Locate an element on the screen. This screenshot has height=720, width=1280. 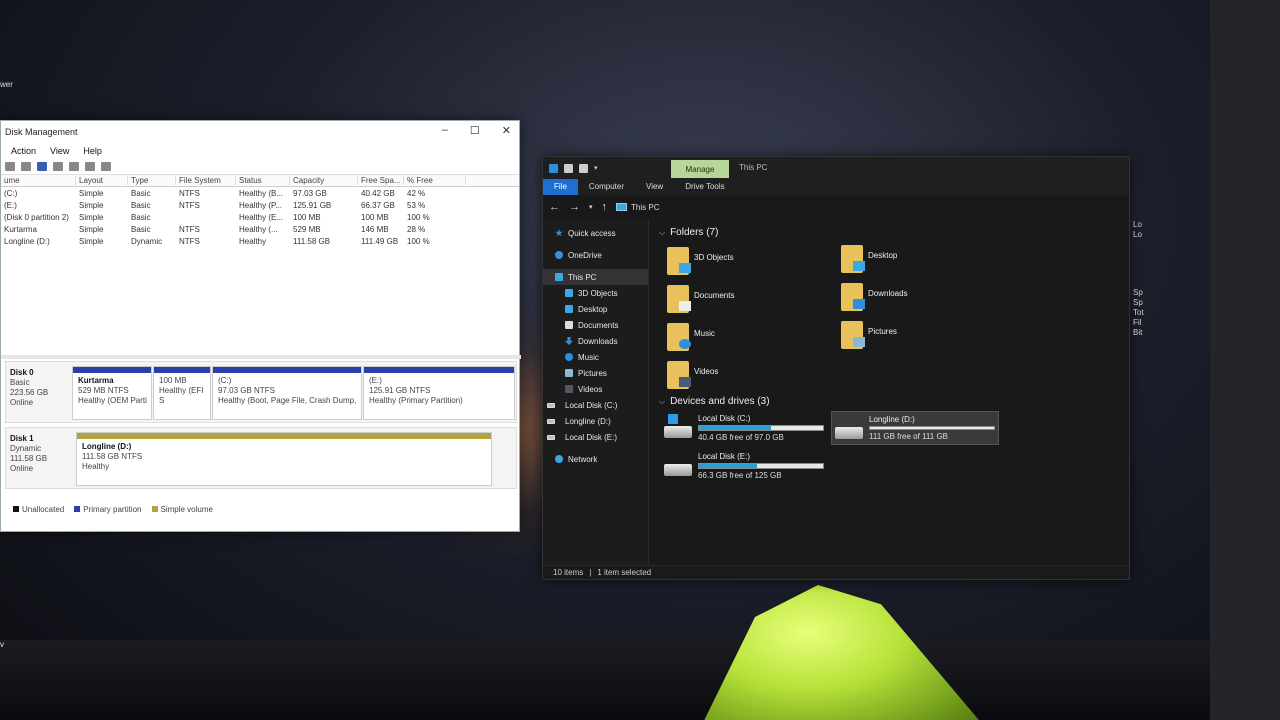
nav-pictures: Pictures is located at coordinates (595, 373).